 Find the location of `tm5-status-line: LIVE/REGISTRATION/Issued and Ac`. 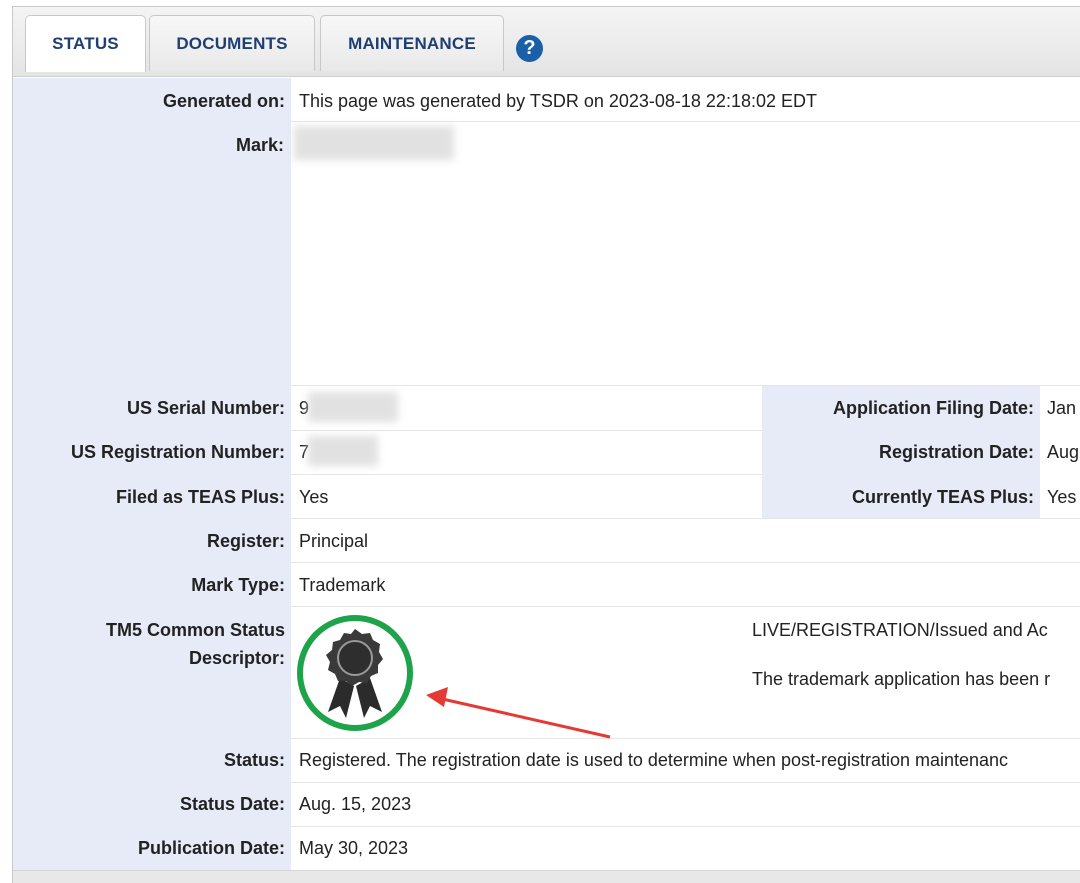

tm5-status-line: LIVE/REGISTRATION/Issued and Ac is located at coordinates (900, 630).